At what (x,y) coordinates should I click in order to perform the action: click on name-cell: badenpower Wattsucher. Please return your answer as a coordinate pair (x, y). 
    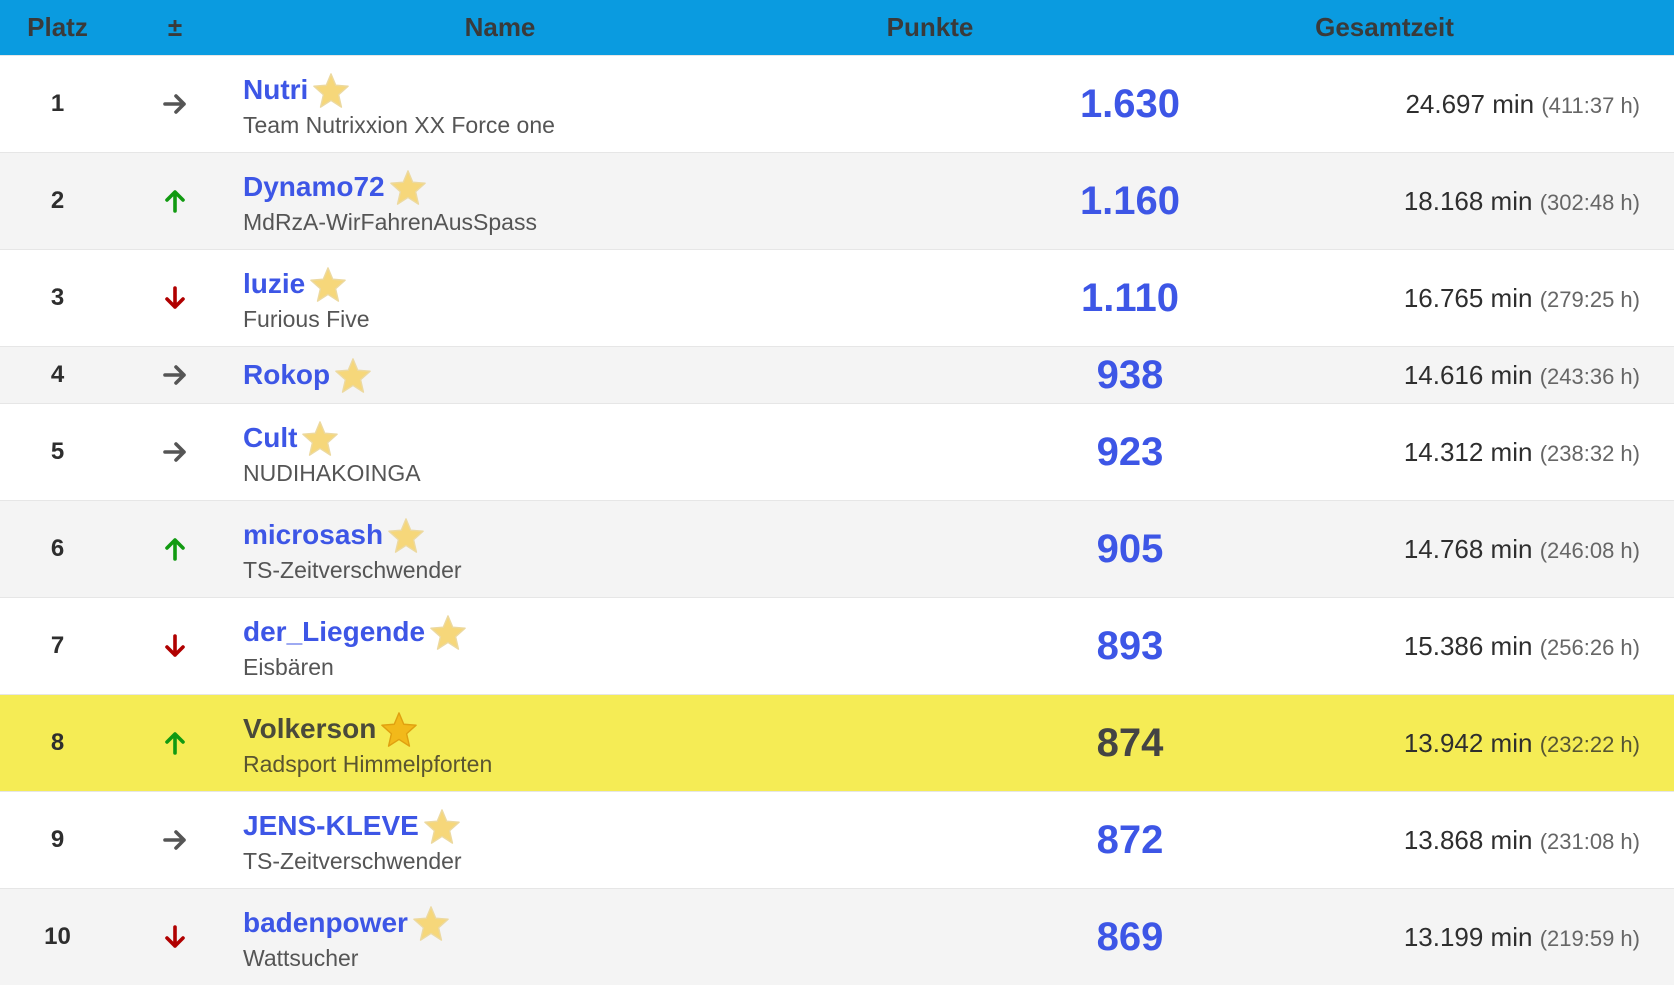
    Looking at the image, I should click on (600, 937).